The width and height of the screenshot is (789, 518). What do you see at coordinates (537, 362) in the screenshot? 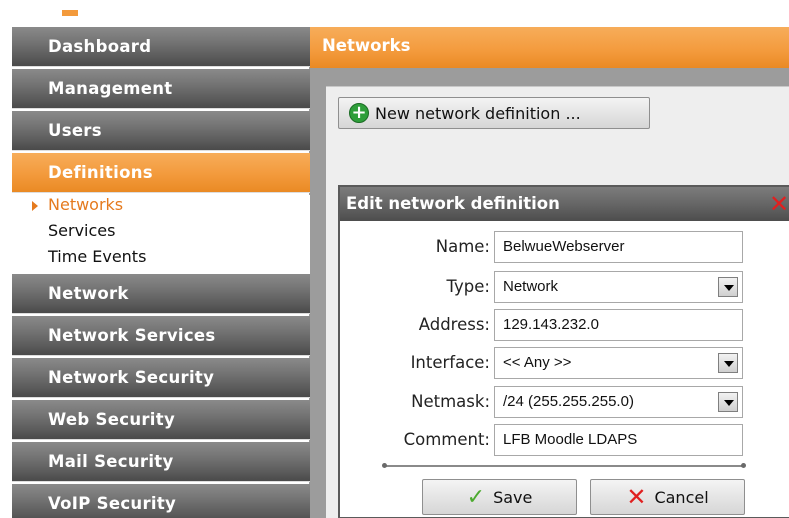
I see `interface-select-value: << Any >>` at bounding box center [537, 362].